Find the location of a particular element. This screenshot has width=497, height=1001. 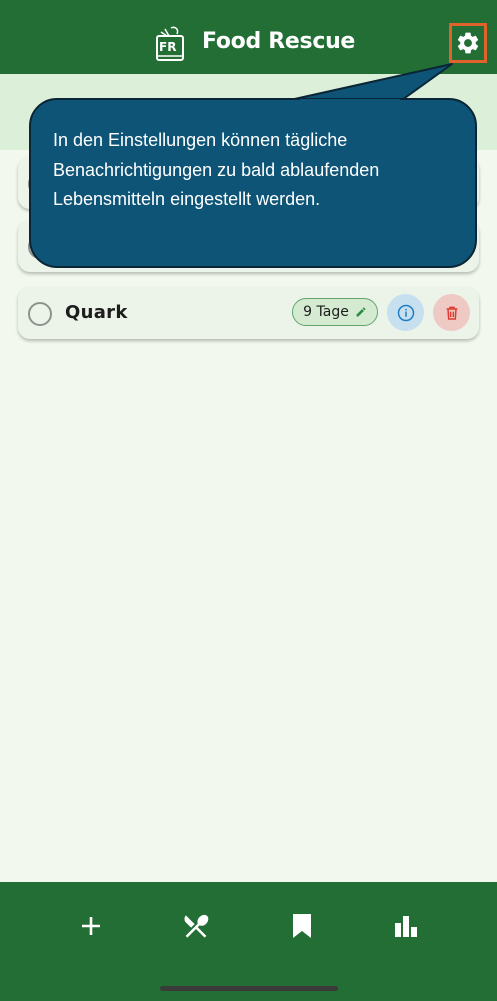

pencil-icon is located at coordinates (361, 312).